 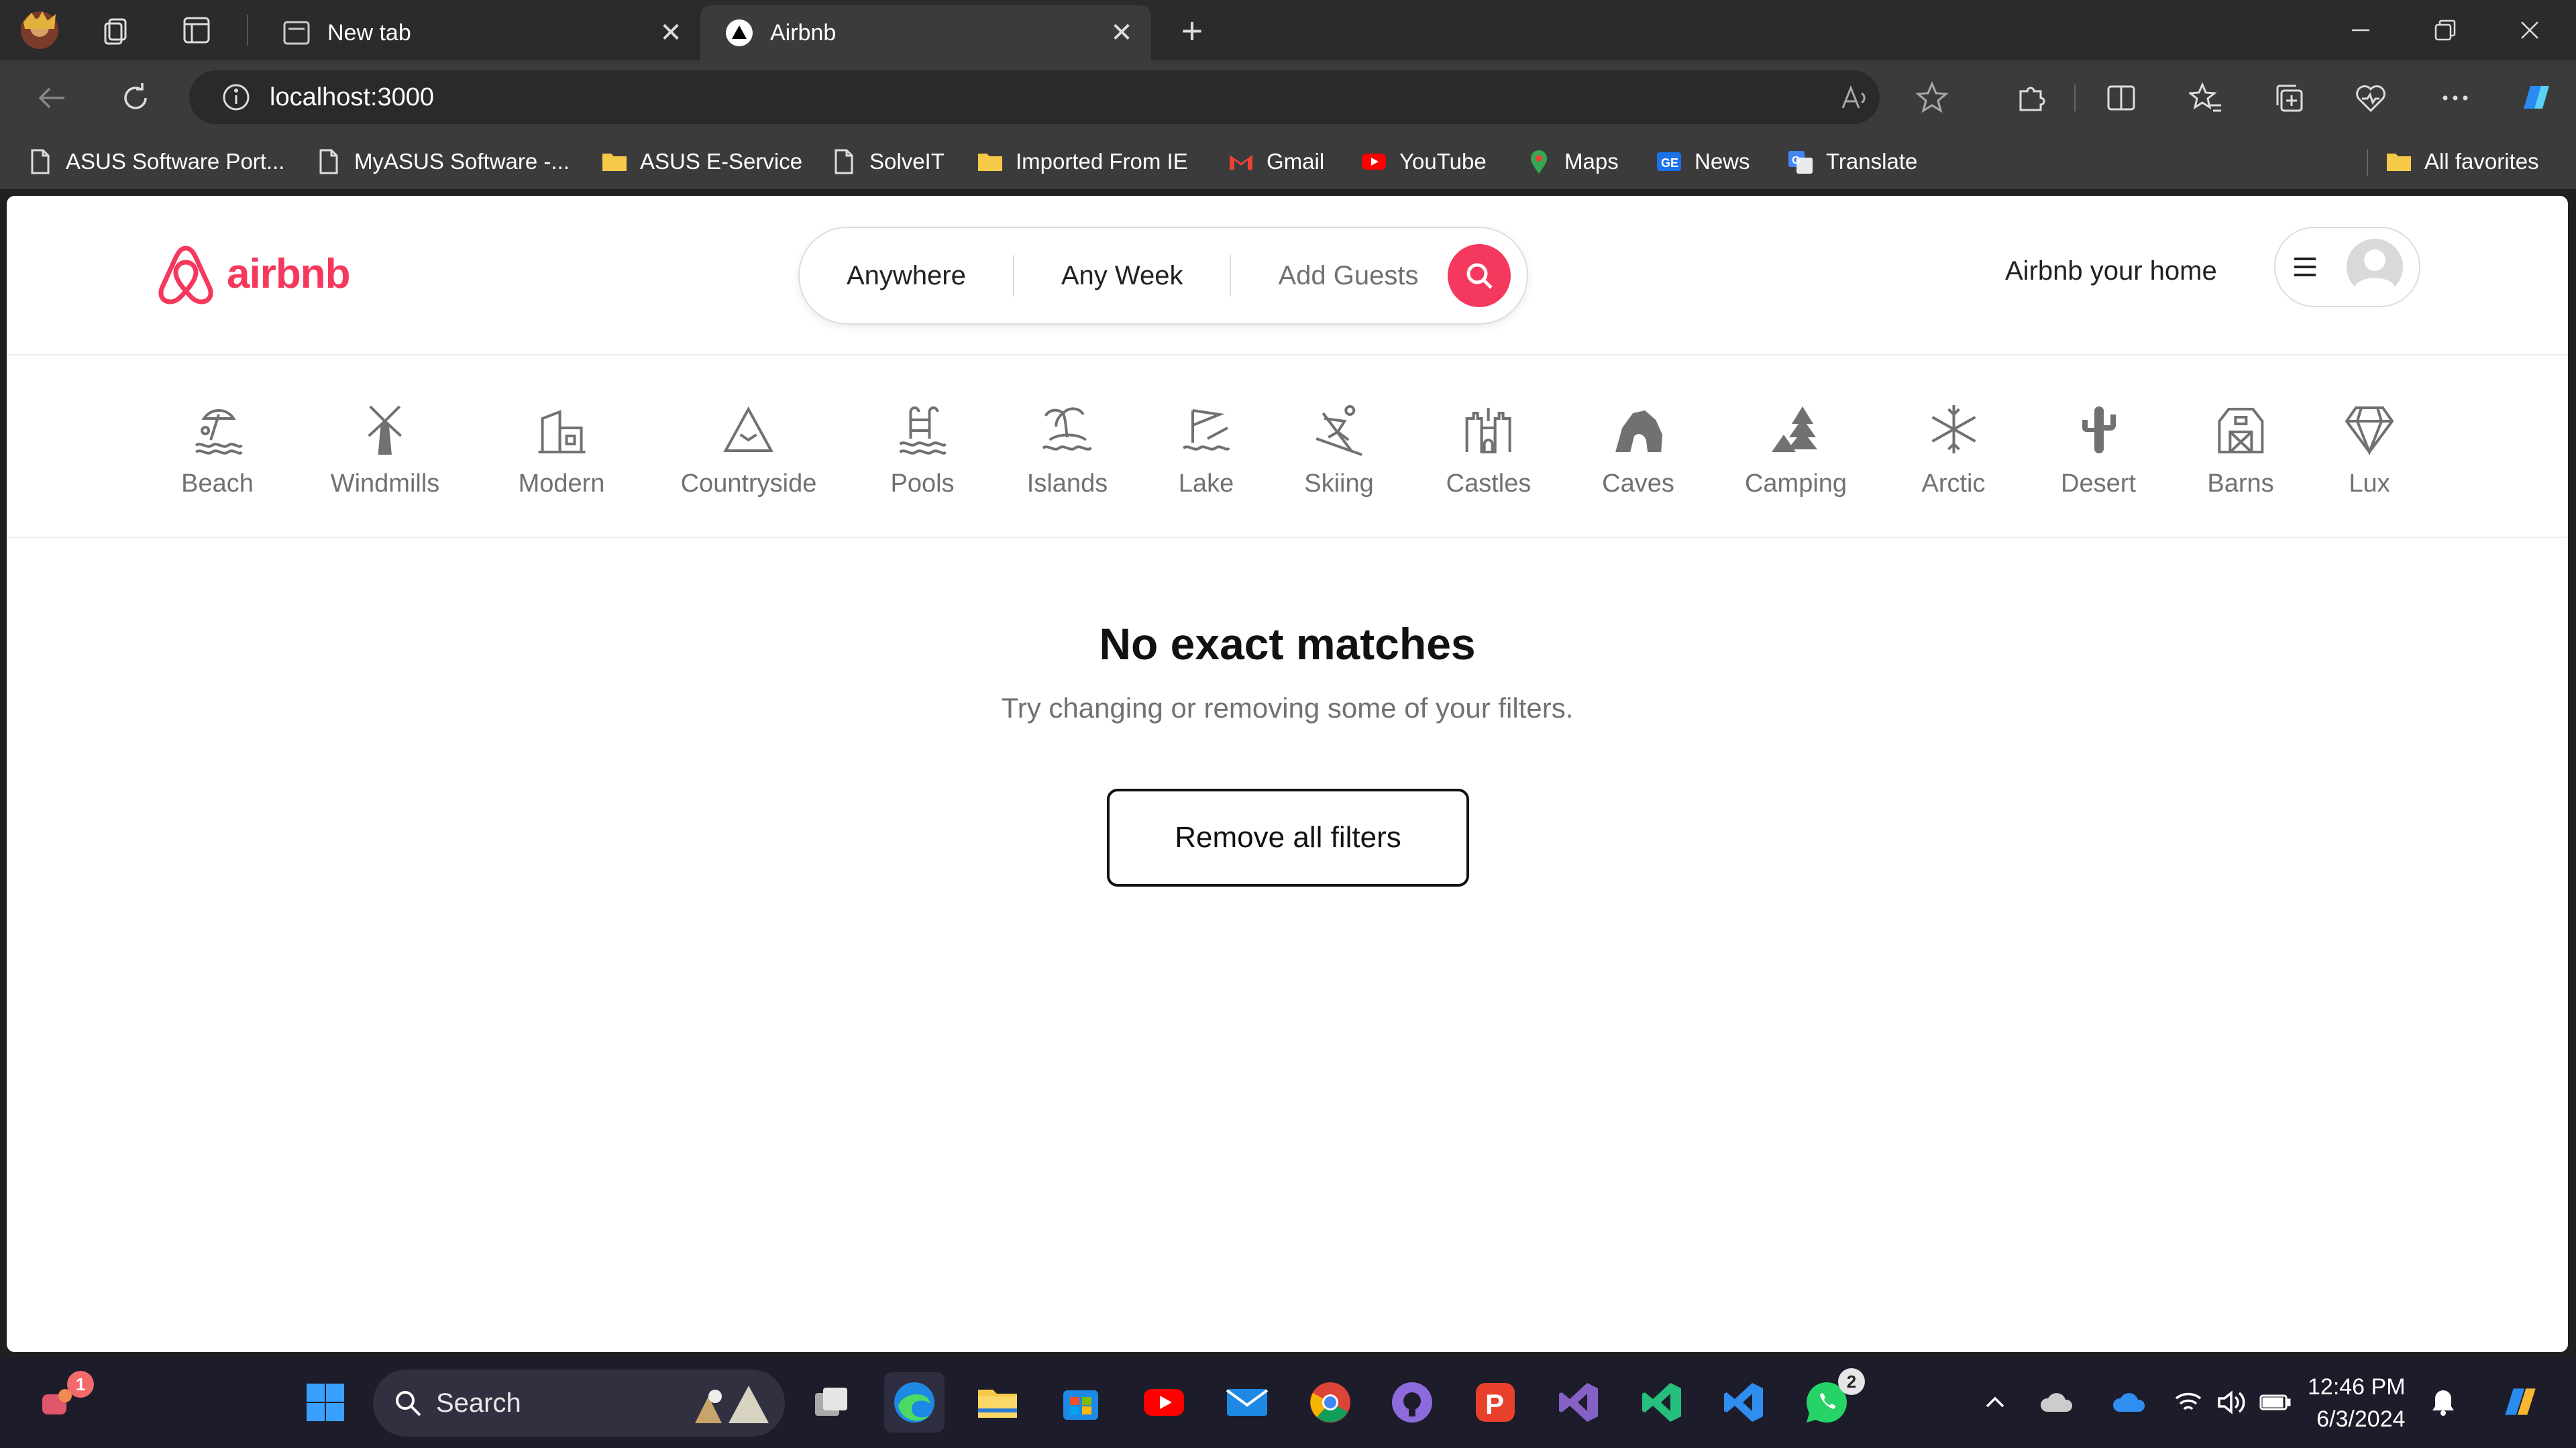 I want to click on search-when: Any Week, so click(x=1122, y=276).